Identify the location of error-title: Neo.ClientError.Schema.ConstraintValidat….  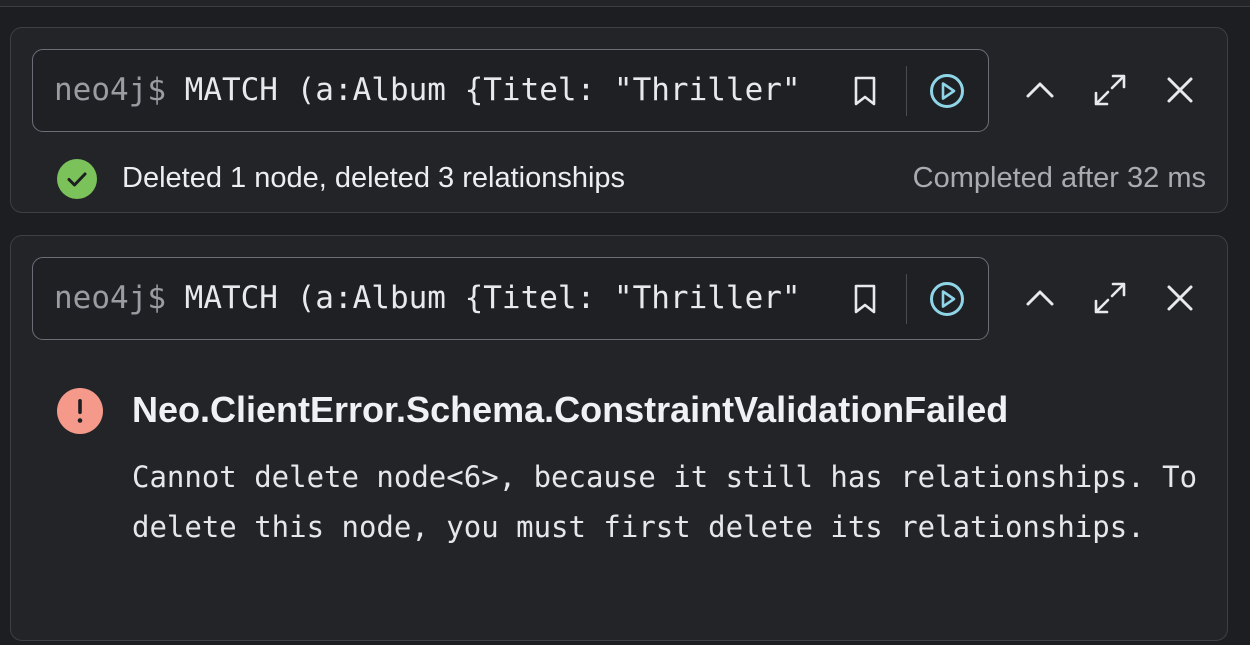
(570, 409).